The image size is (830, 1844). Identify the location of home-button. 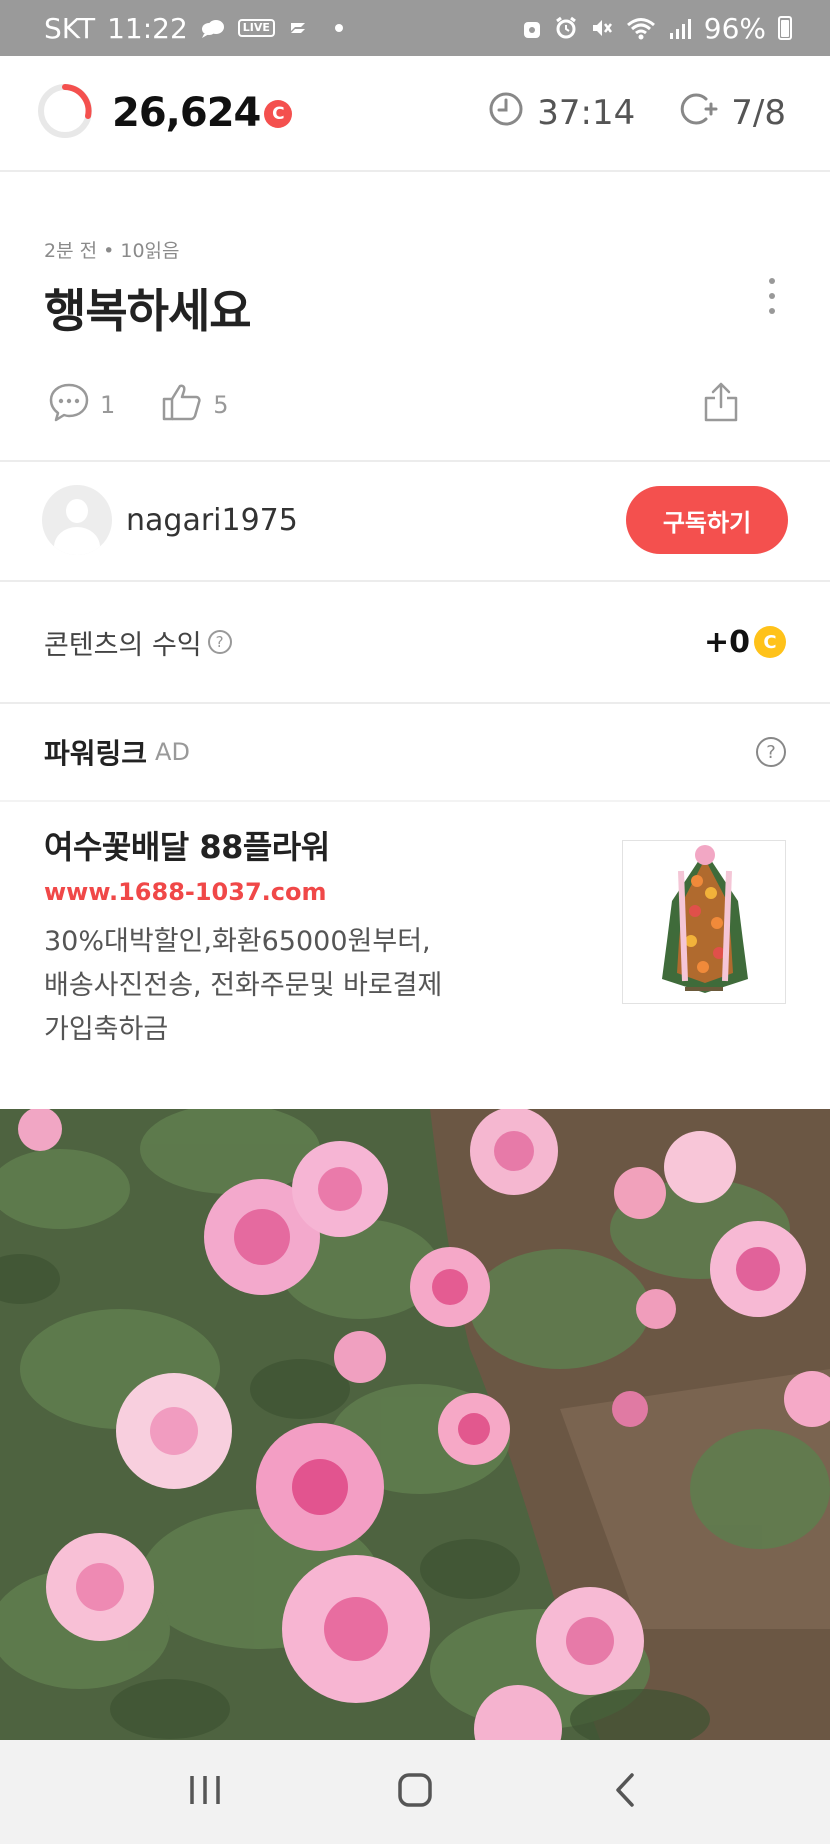
(415, 1792).